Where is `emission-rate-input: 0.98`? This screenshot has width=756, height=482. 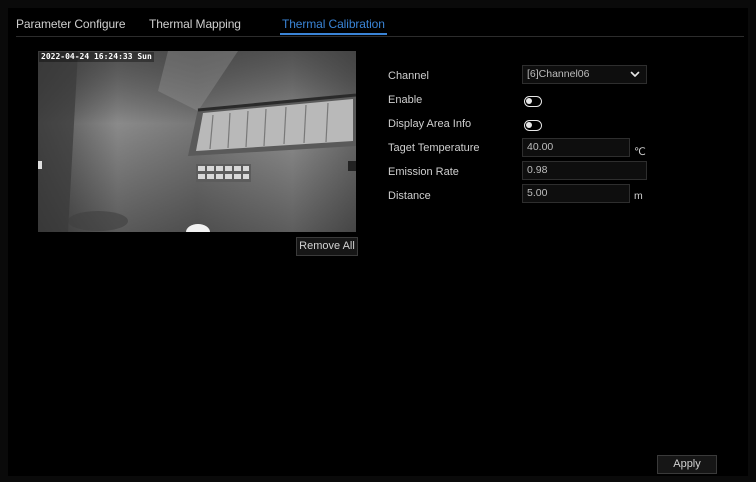 emission-rate-input: 0.98 is located at coordinates (584, 170).